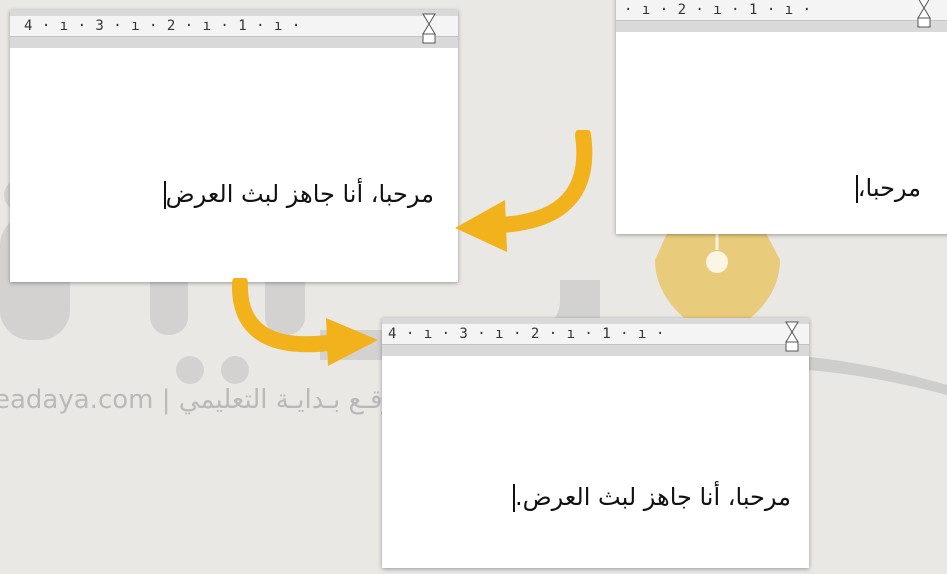  I want to click on document-text: مرحبا، أنا جاهز لبث العرض., so click(651, 497).